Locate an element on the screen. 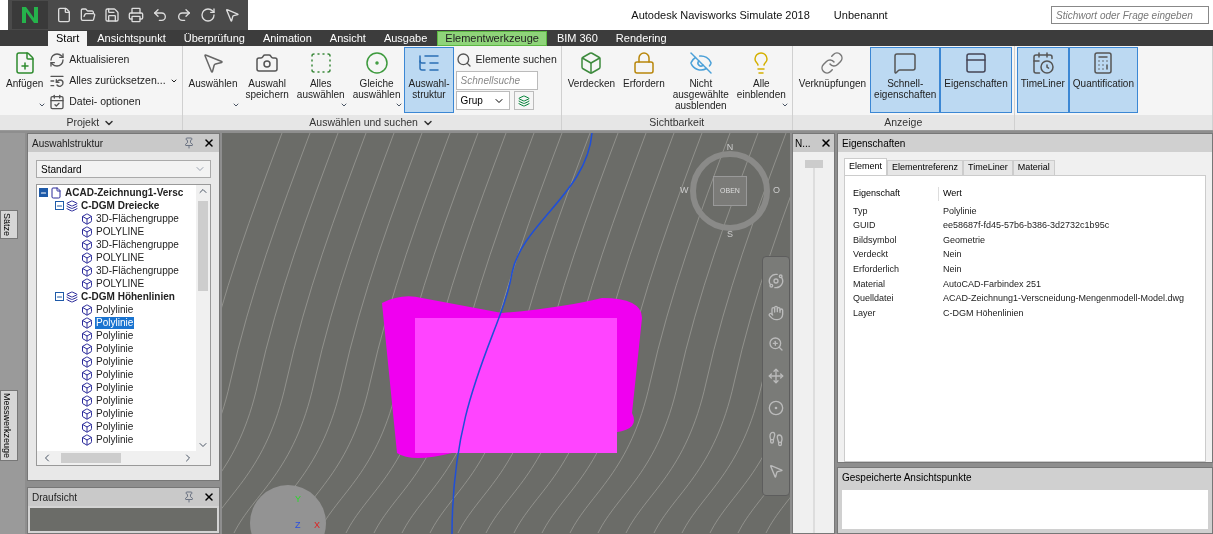 The width and height of the screenshot is (1213, 534). tree-item: ACAD-Zeichnung1-Versc is located at coordinates (124, 192).